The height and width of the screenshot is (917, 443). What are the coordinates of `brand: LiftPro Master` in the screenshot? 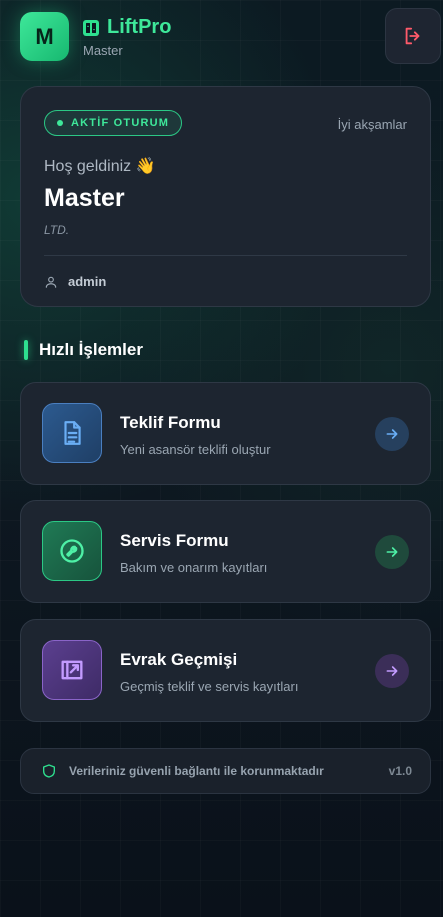 It's located at (127, 37).